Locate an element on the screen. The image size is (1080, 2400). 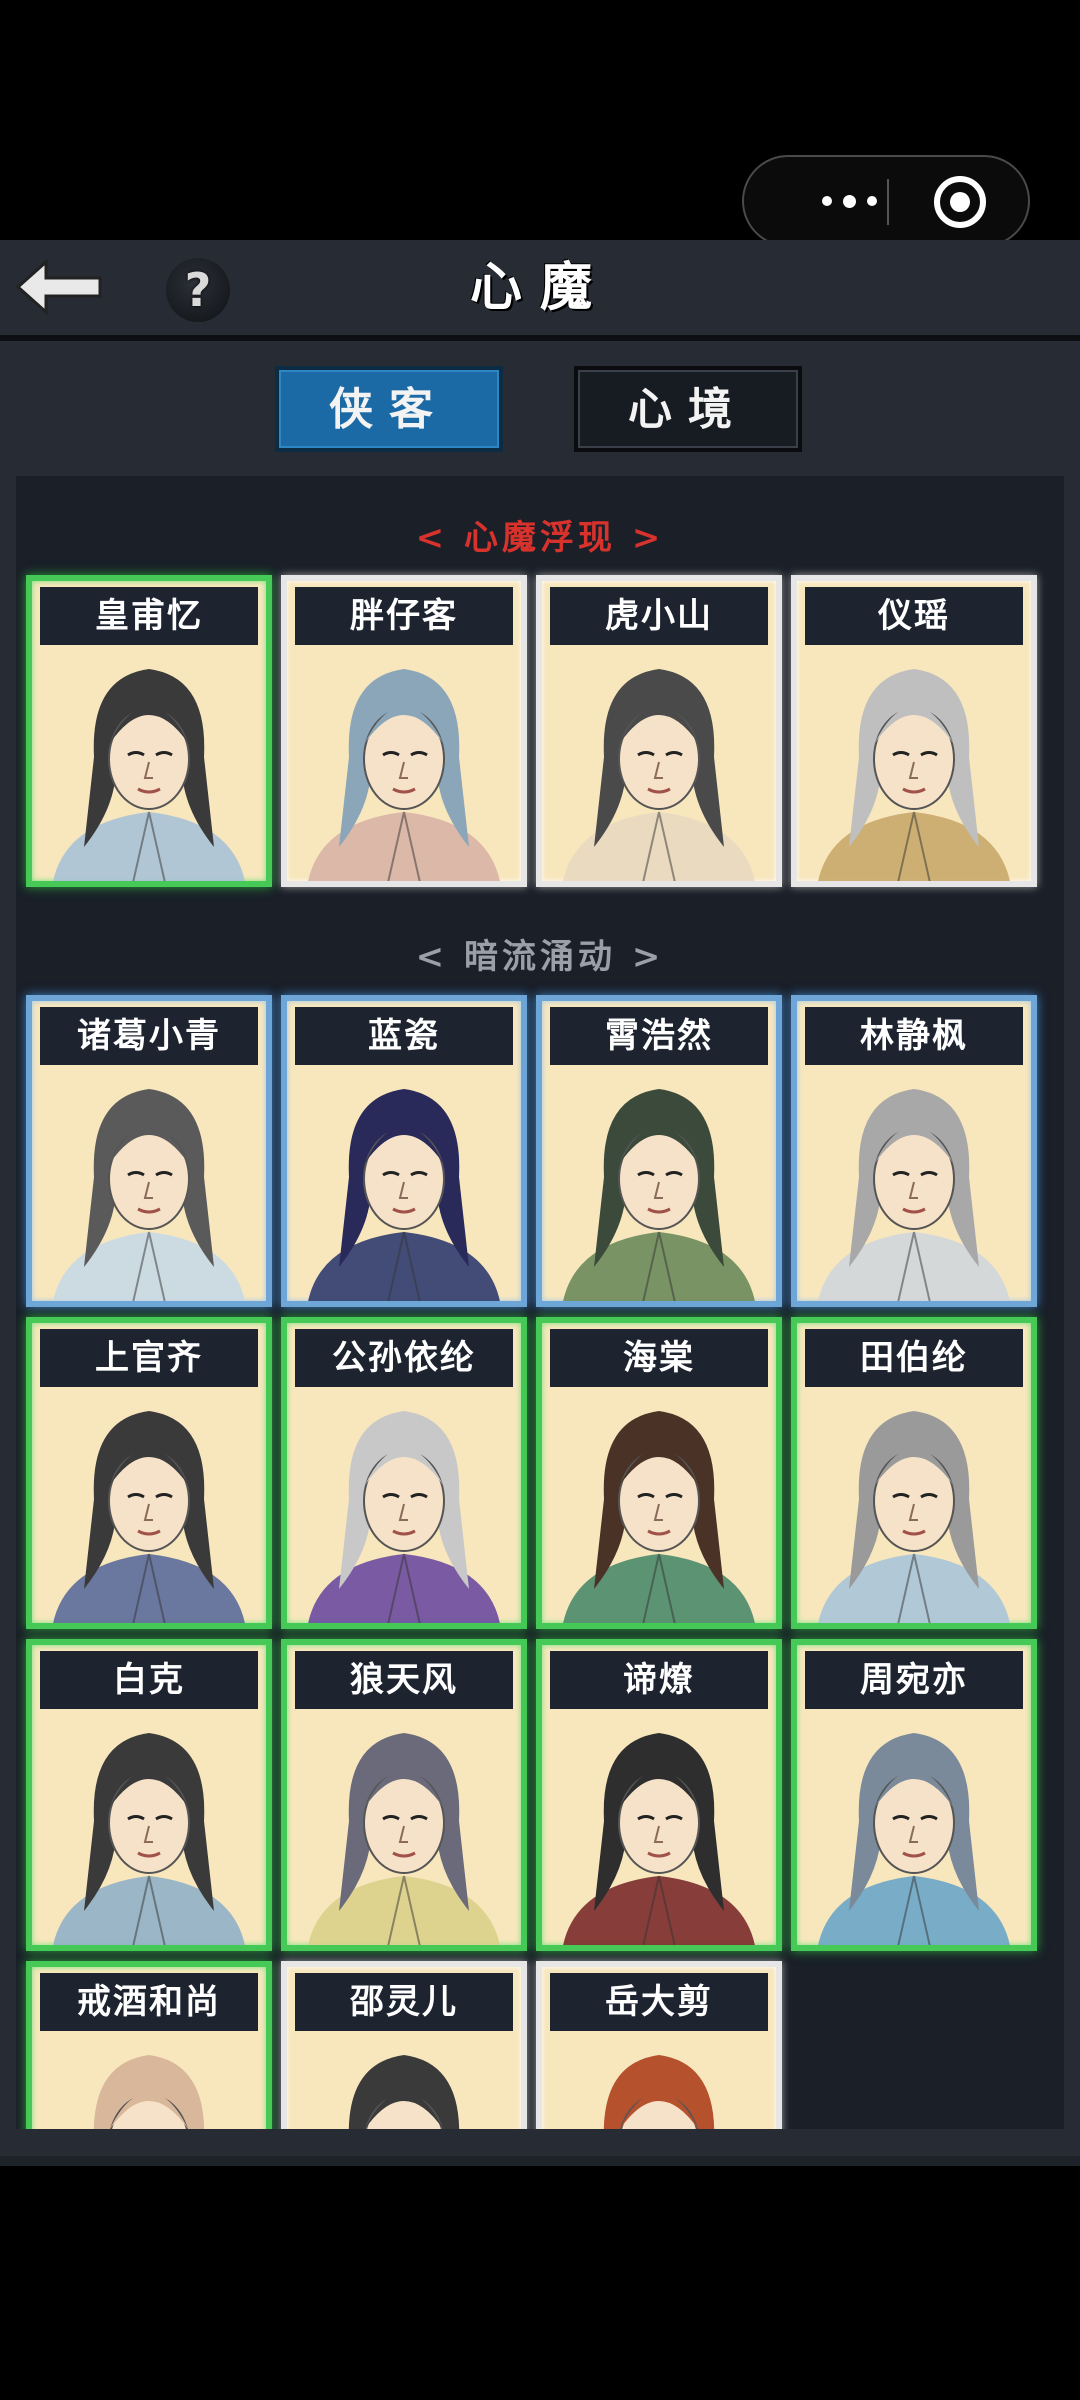
hero-card: 田伯纶 is located at coordinates (914, 1473).